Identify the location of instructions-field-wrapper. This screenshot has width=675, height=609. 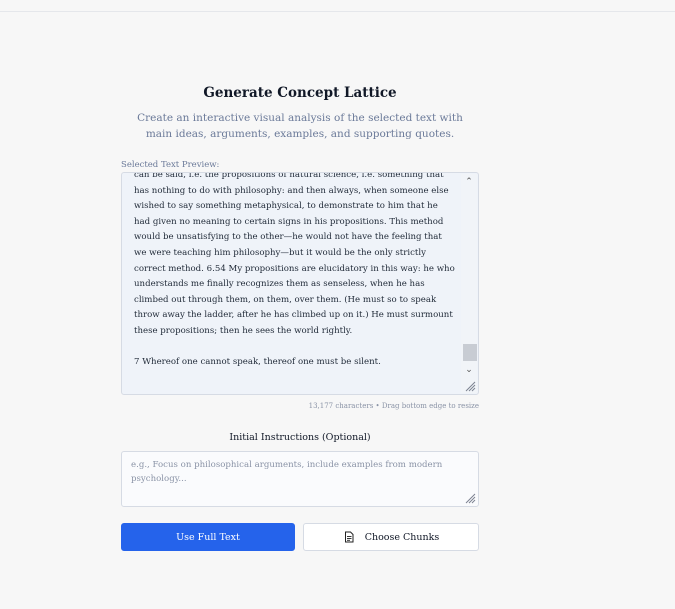
(300, 479).